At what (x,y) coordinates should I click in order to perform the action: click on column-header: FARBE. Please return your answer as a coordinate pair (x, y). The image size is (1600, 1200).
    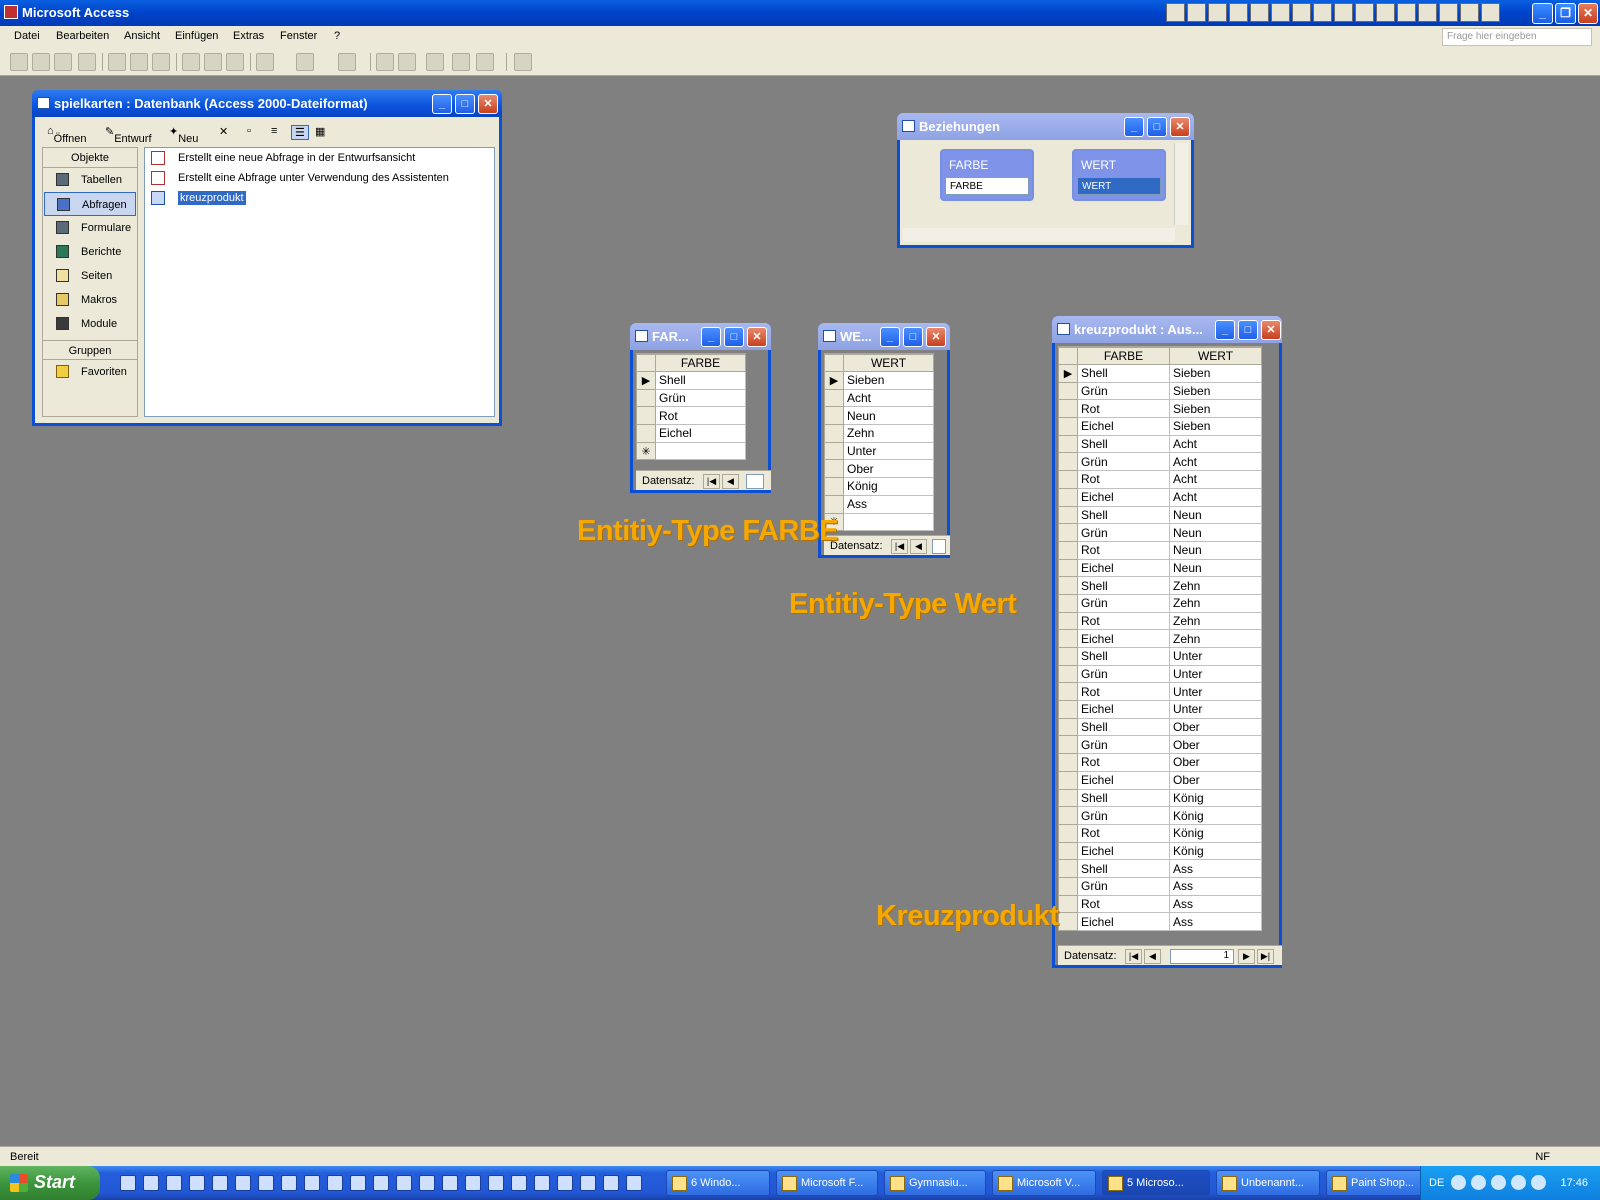
    Looking at the image, I should click on (700, 363).